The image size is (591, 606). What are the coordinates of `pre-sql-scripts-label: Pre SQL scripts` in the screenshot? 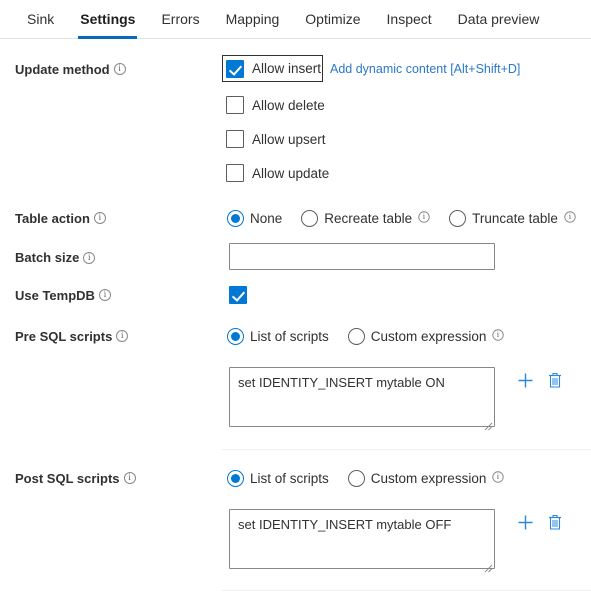 It's located at (64, 336).